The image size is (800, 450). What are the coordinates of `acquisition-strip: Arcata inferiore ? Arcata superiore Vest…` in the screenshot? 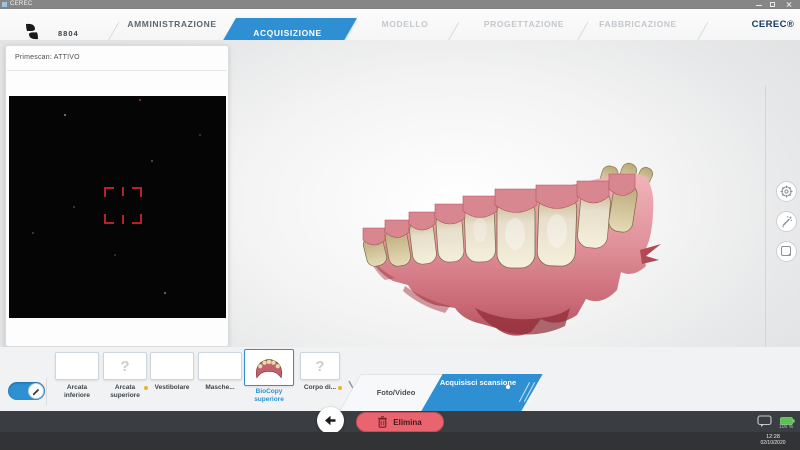 It's located at (400, 379).